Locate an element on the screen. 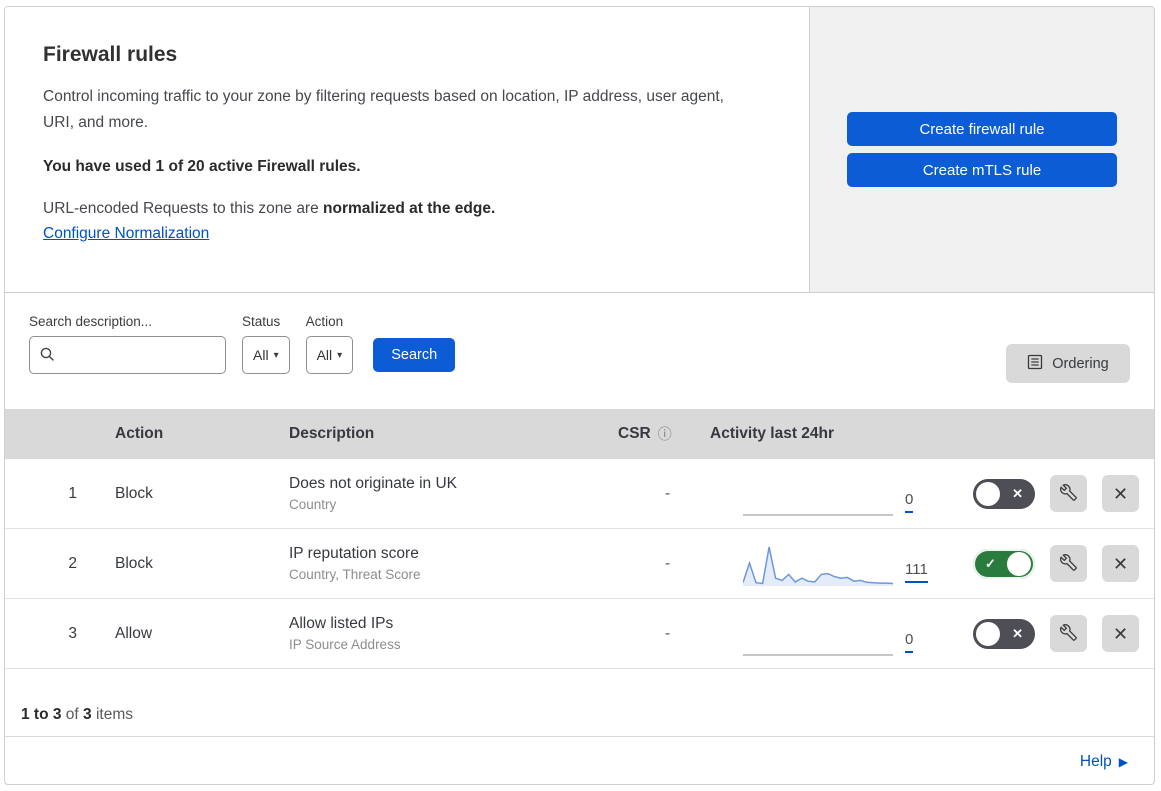 The width and height of the screenshot is (1161, 791). status-label: Status is located at coordinates (261, 321).